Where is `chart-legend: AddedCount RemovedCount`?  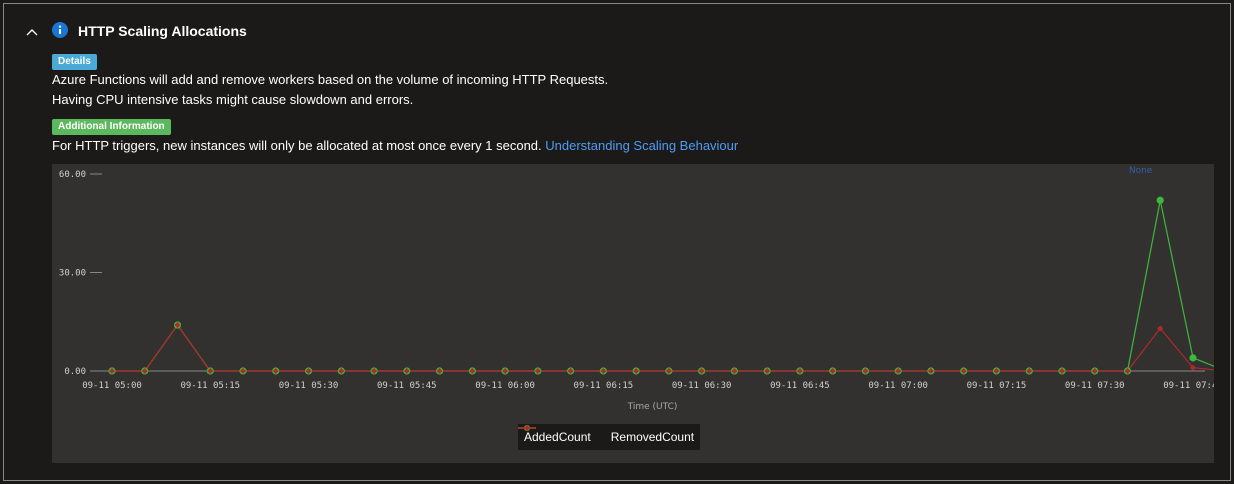
chart-legend: AddedCount RemovedCount is located at coordinates (609, 437).